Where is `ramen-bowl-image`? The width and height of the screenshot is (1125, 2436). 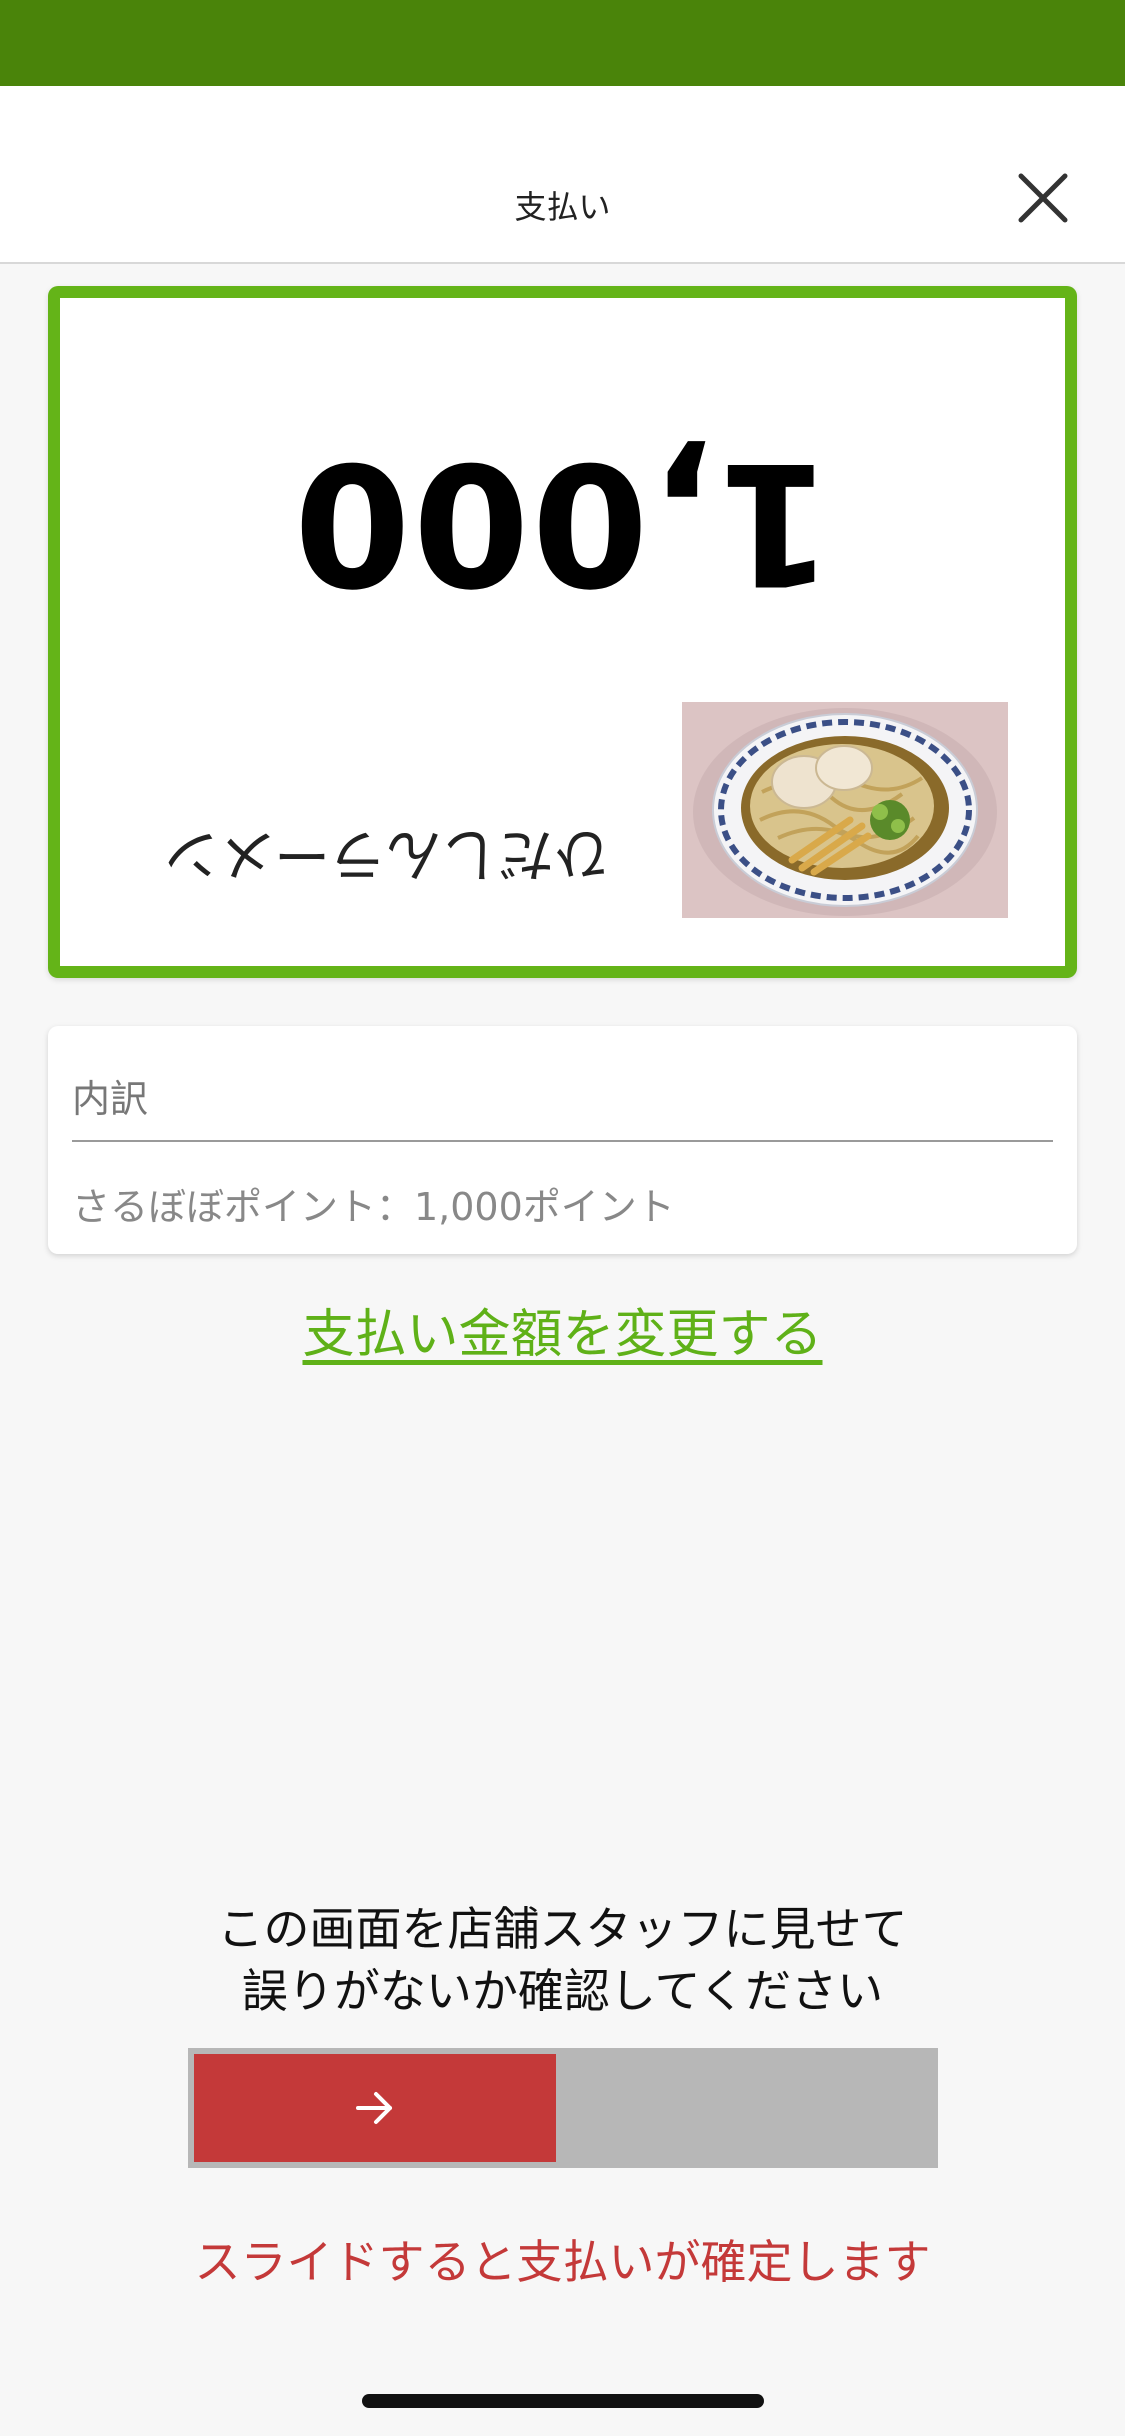
ramen-bowl-image is located at coordinates (845, 810).